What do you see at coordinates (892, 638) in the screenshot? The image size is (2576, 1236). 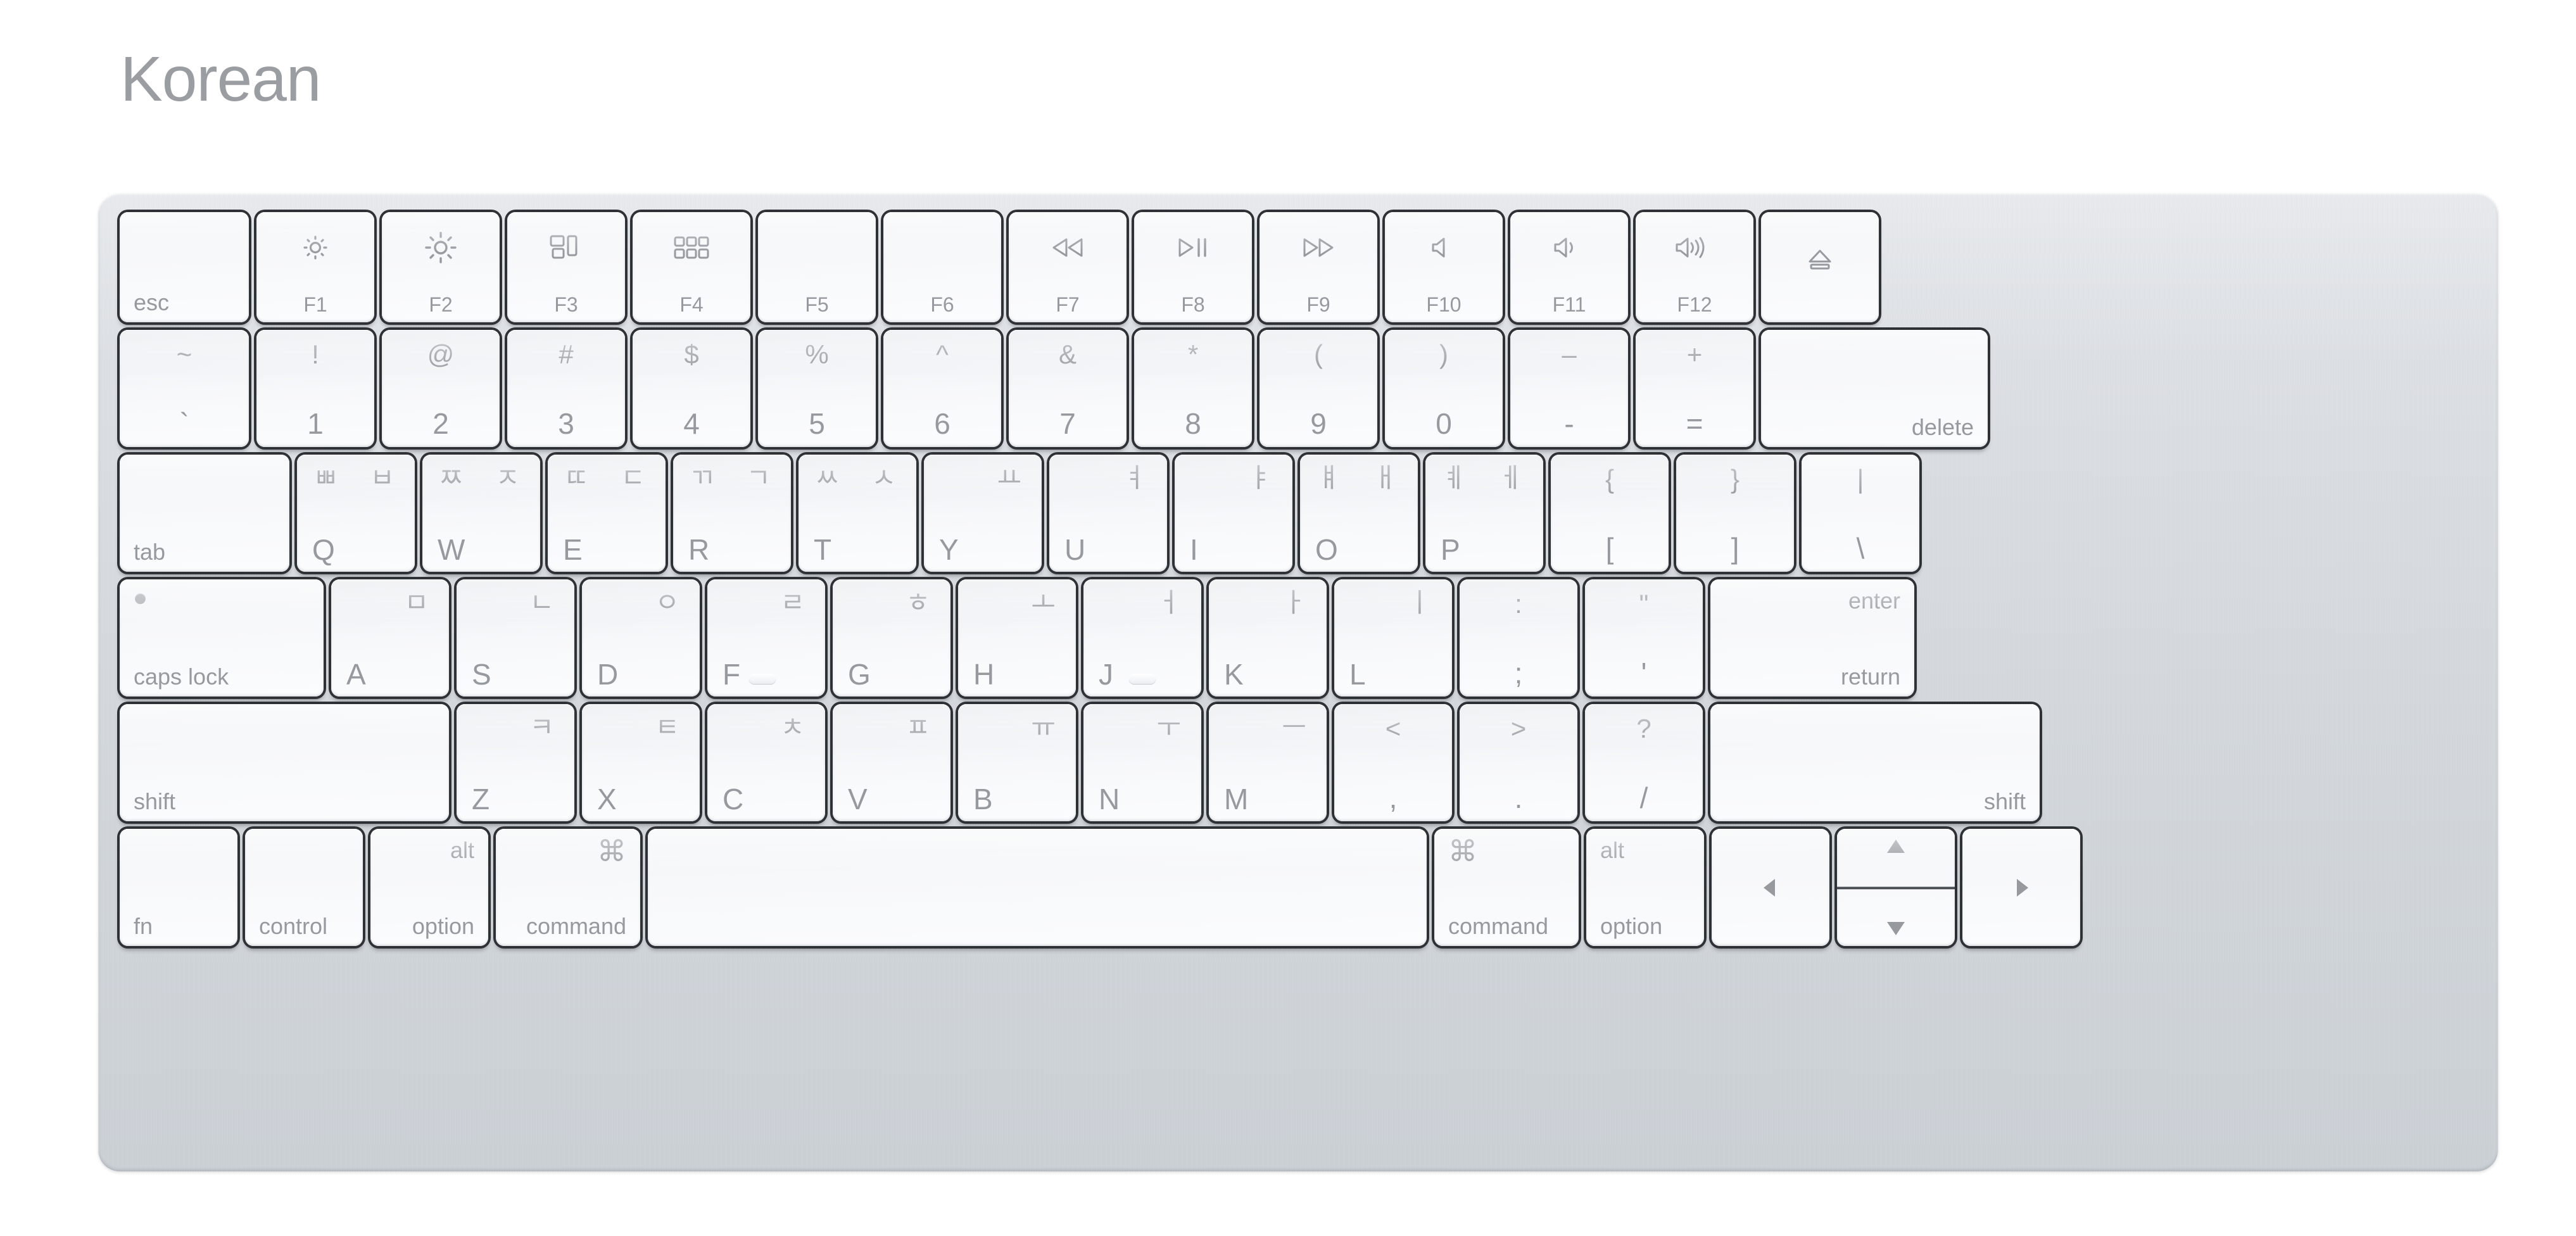 I see `key-g: ㅎ G` at bounding box center [892, 638].